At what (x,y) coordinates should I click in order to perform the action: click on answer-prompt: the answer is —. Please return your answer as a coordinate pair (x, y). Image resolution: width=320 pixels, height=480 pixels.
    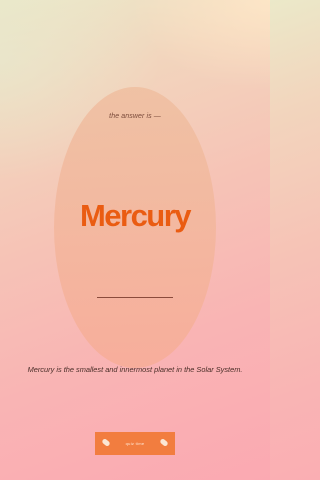
    Looking at the image, I should click on (135, 116).